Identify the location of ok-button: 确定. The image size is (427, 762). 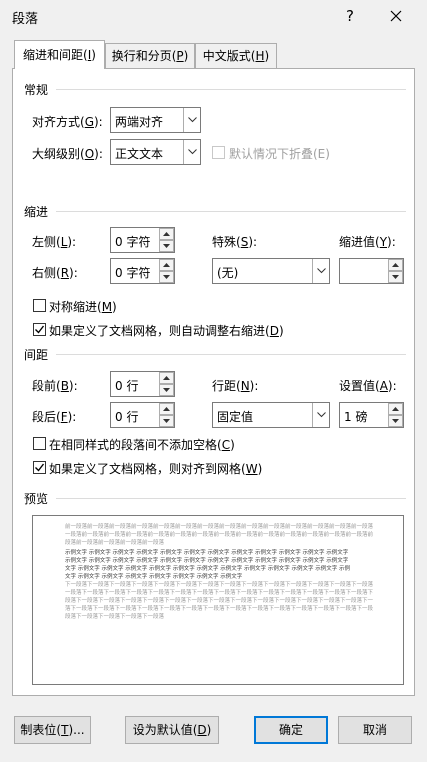
(291, 730).